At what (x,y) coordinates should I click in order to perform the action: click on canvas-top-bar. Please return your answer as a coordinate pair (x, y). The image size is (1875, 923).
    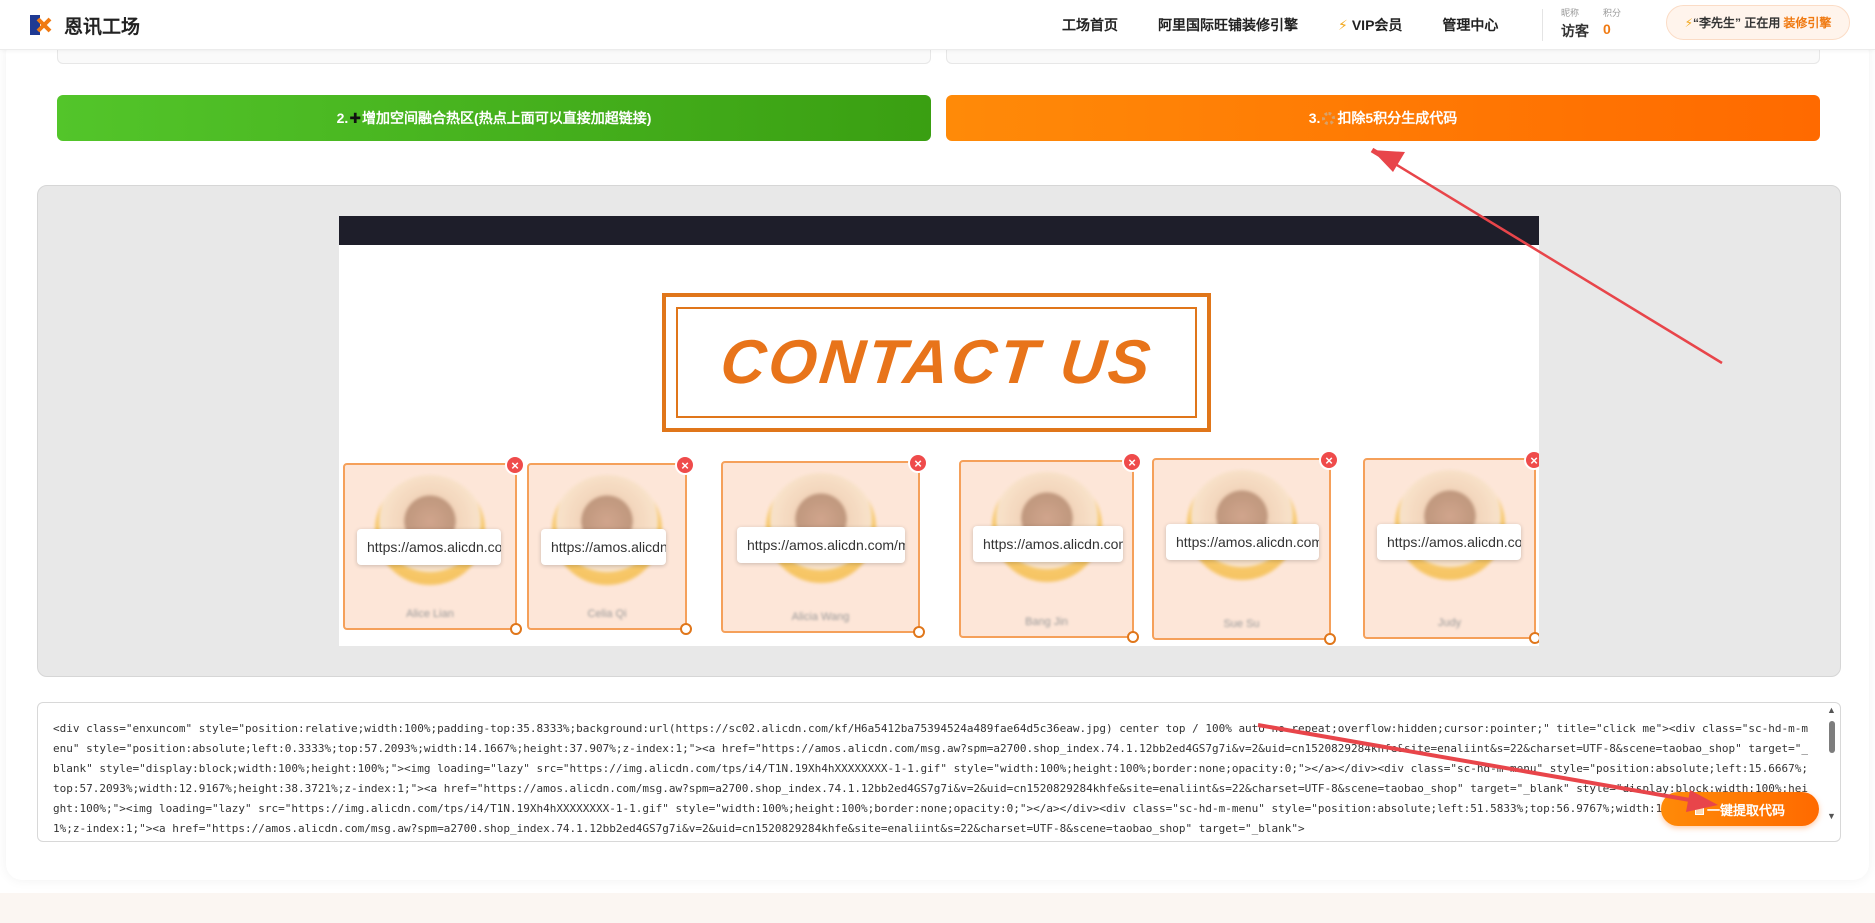
    Looking at the image, I should click on (939, 230).